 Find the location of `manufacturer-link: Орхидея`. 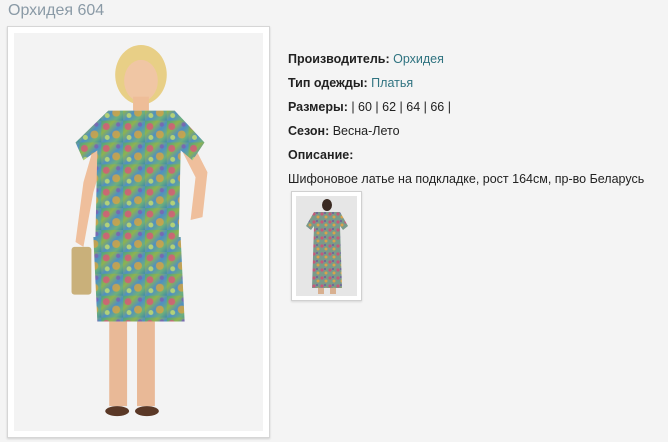

manufacturer-link: Орхидея is located at coordinates (418, 59).